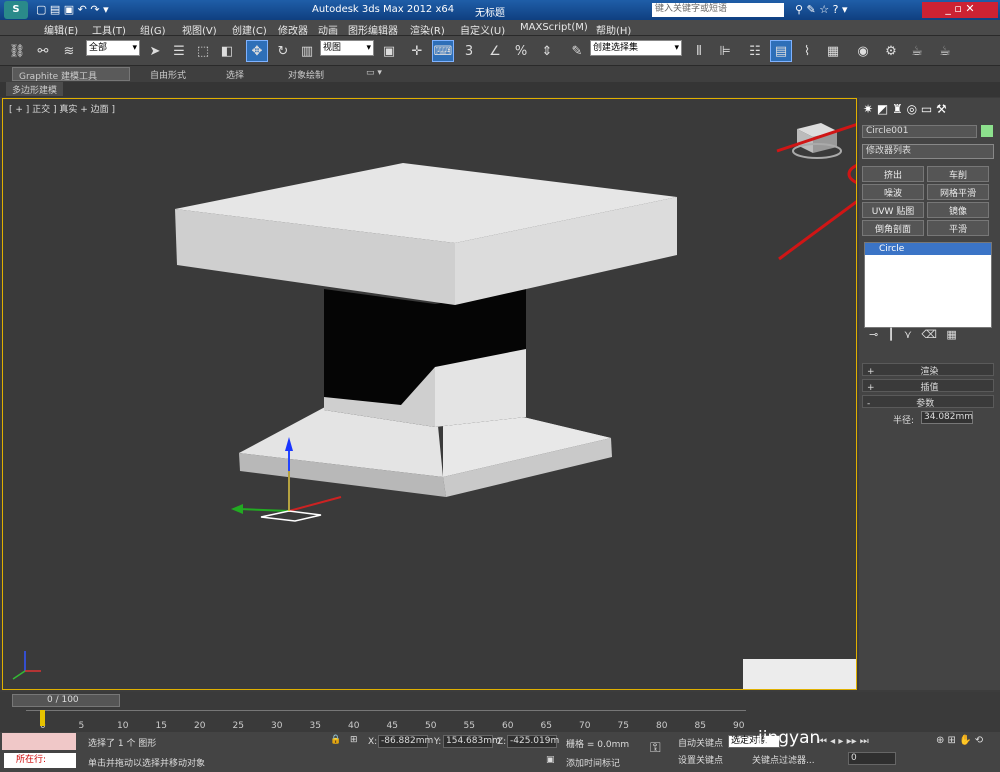 The image size is (1000, 772). What do you see at coordinates (928, 386) in the screenshot?
I see `rollout-interpolation: + 插值` at bounding box center [928, 386].